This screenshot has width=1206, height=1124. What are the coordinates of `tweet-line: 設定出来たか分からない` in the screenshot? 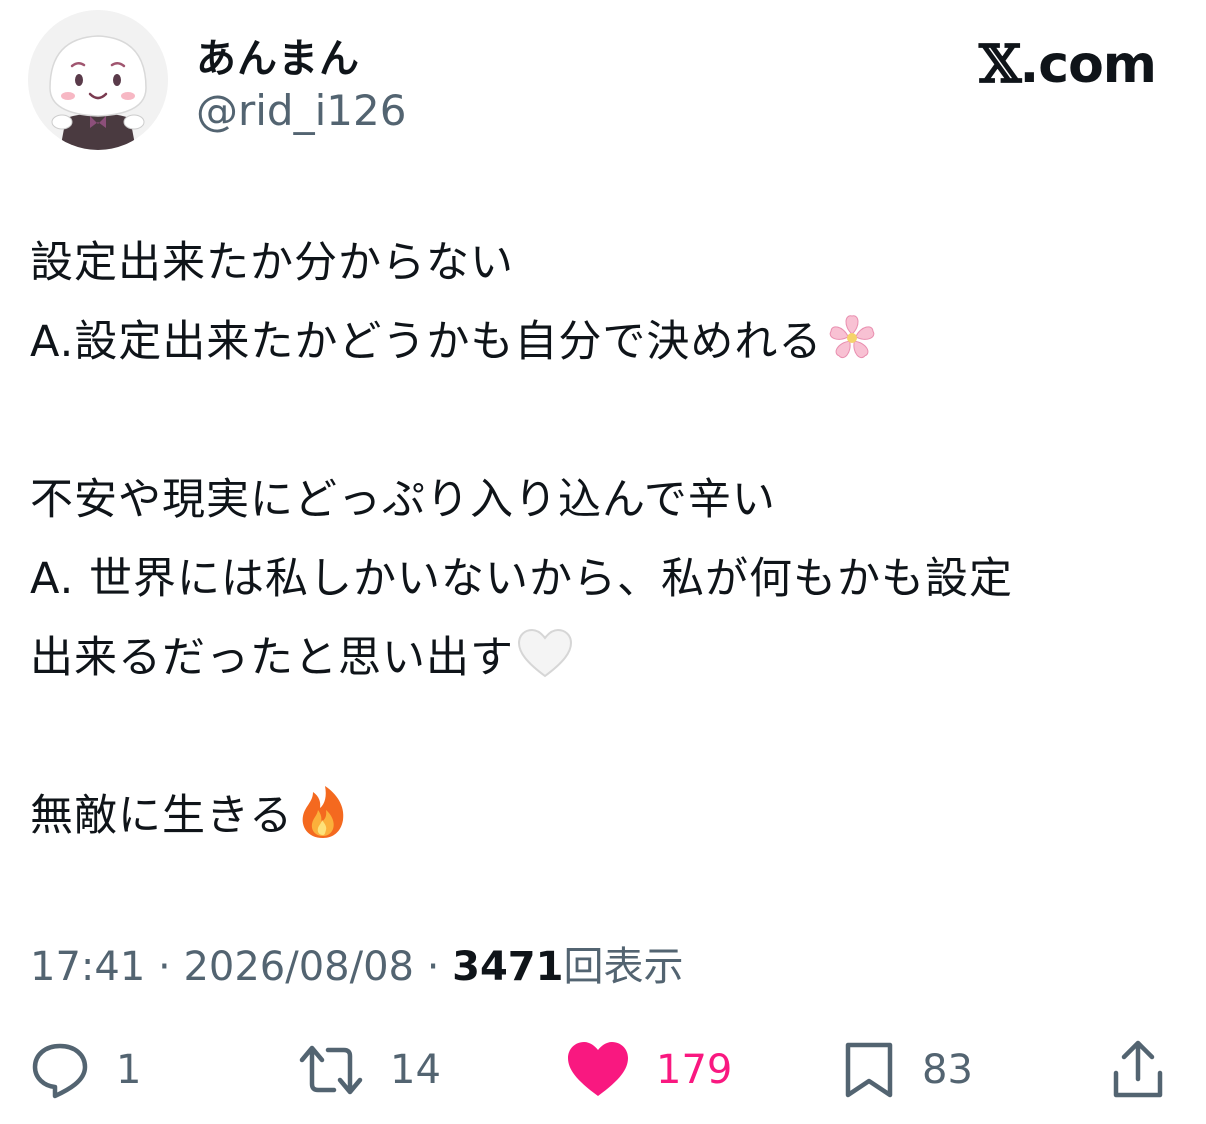 It's located at (272, 263).